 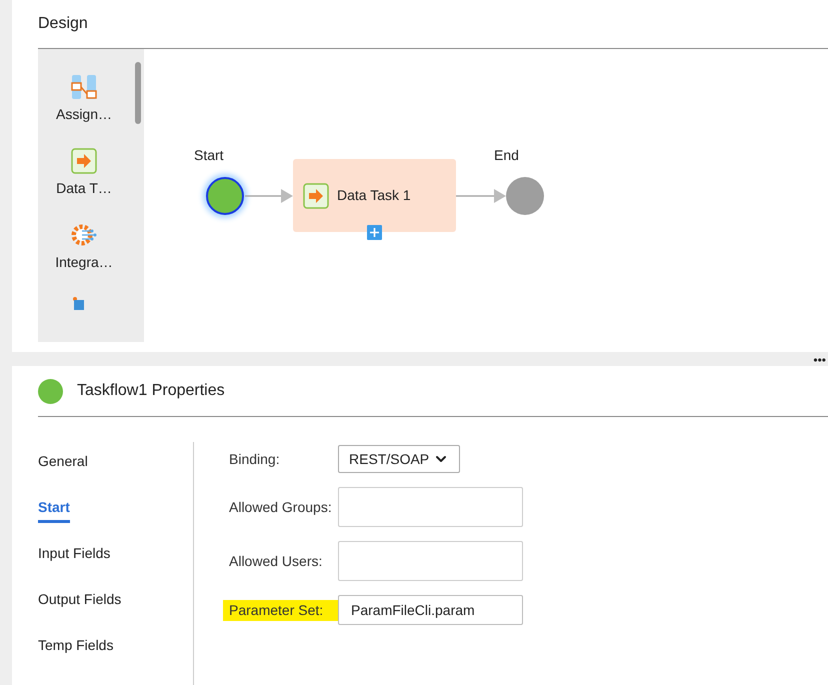 What do you see at coordinates (374, 195) in the screenshot?
I see `task-node: Data Task 1` at bounding box center [374, 195].